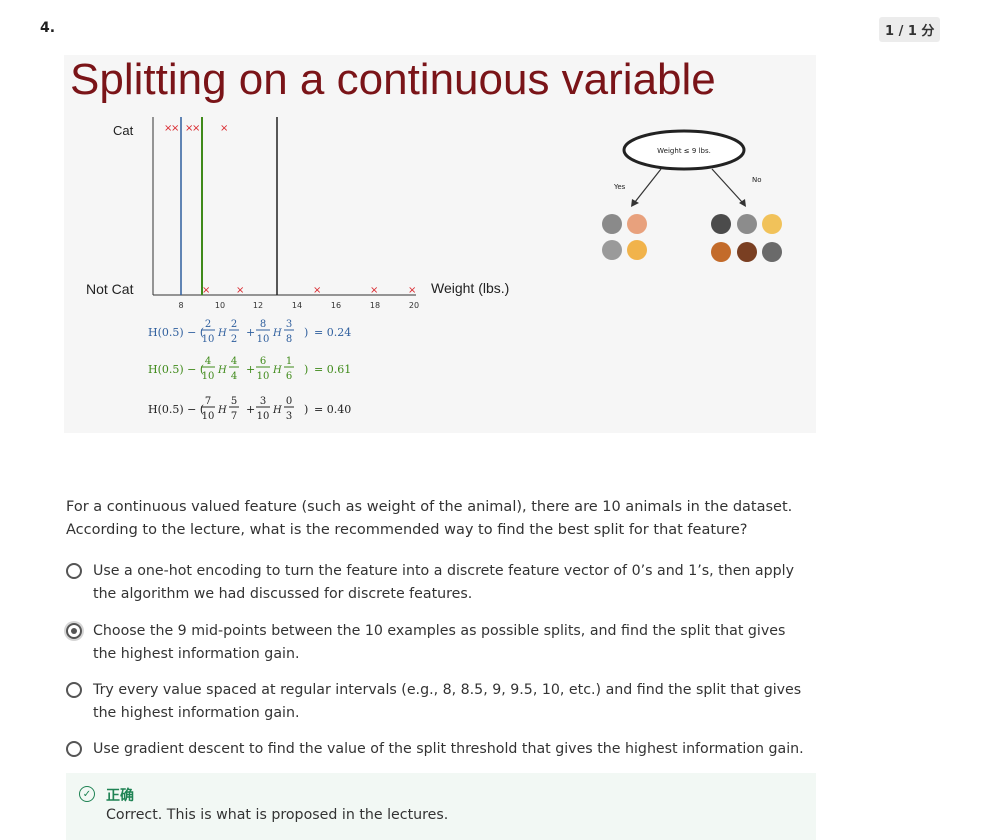 This screenshot has width=996, height=840. Describe the element at coordinates (48, 28) in the screenshot. I see `question-number: 4.` at that location.